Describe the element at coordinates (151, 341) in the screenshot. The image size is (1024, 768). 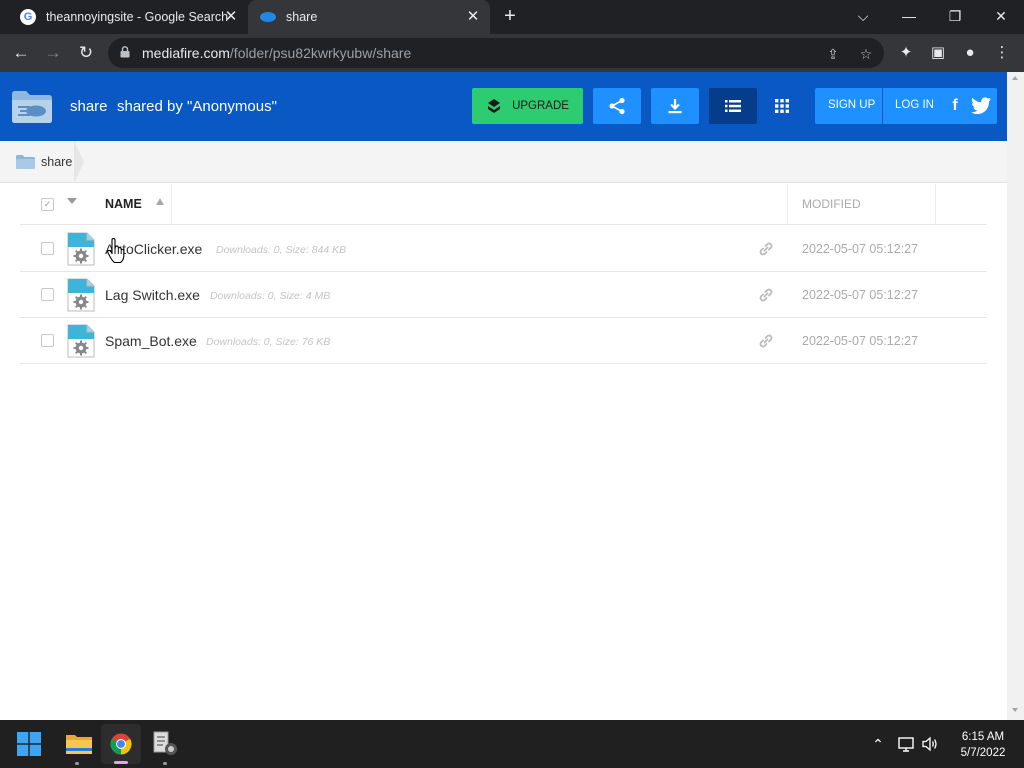
I see `file-name: Spam_Bot.exe` at that location.